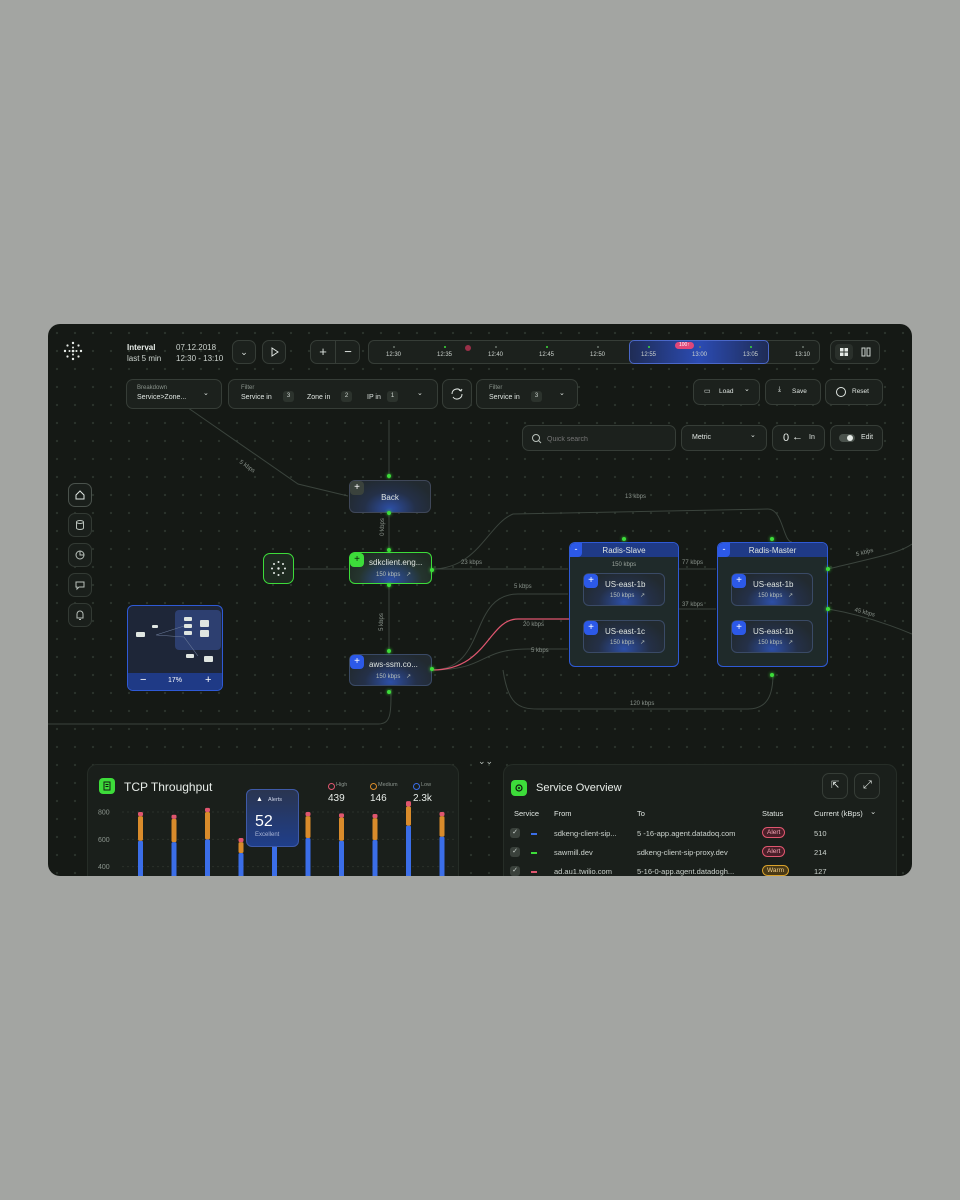  I want to click on logo-icon, so click(73, 351).